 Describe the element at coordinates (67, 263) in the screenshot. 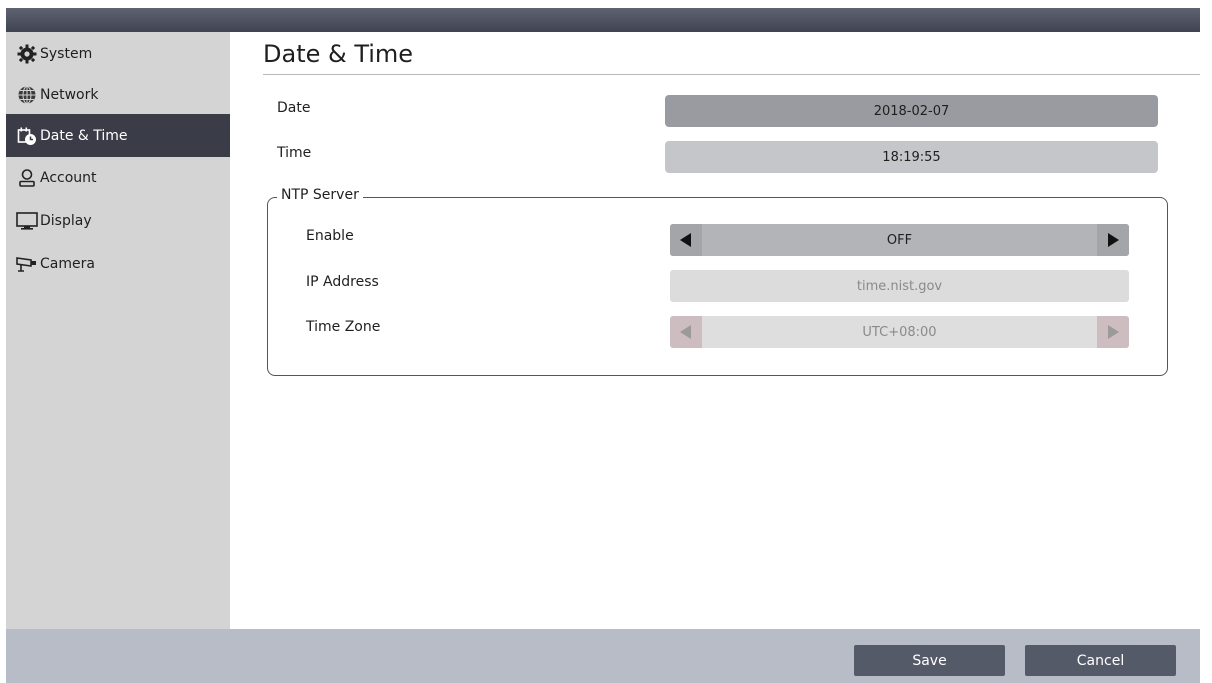

I see `sidebar-item-label: Camera` at that location.